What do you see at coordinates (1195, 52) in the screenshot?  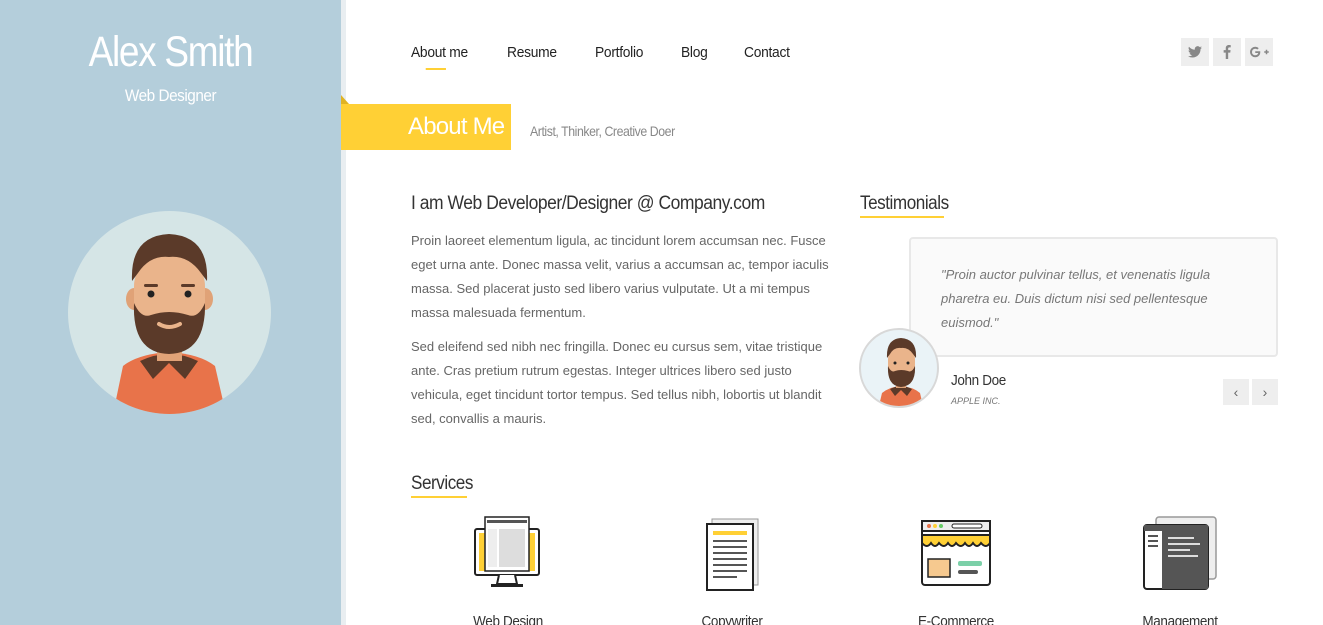 I see `twitter-icon` at bounding box center [1195, 52].